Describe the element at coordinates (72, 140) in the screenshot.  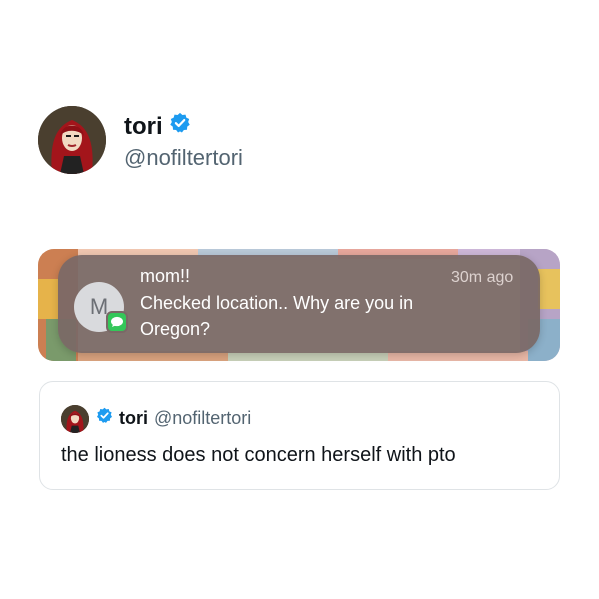
I see `author-avatar` at that location.